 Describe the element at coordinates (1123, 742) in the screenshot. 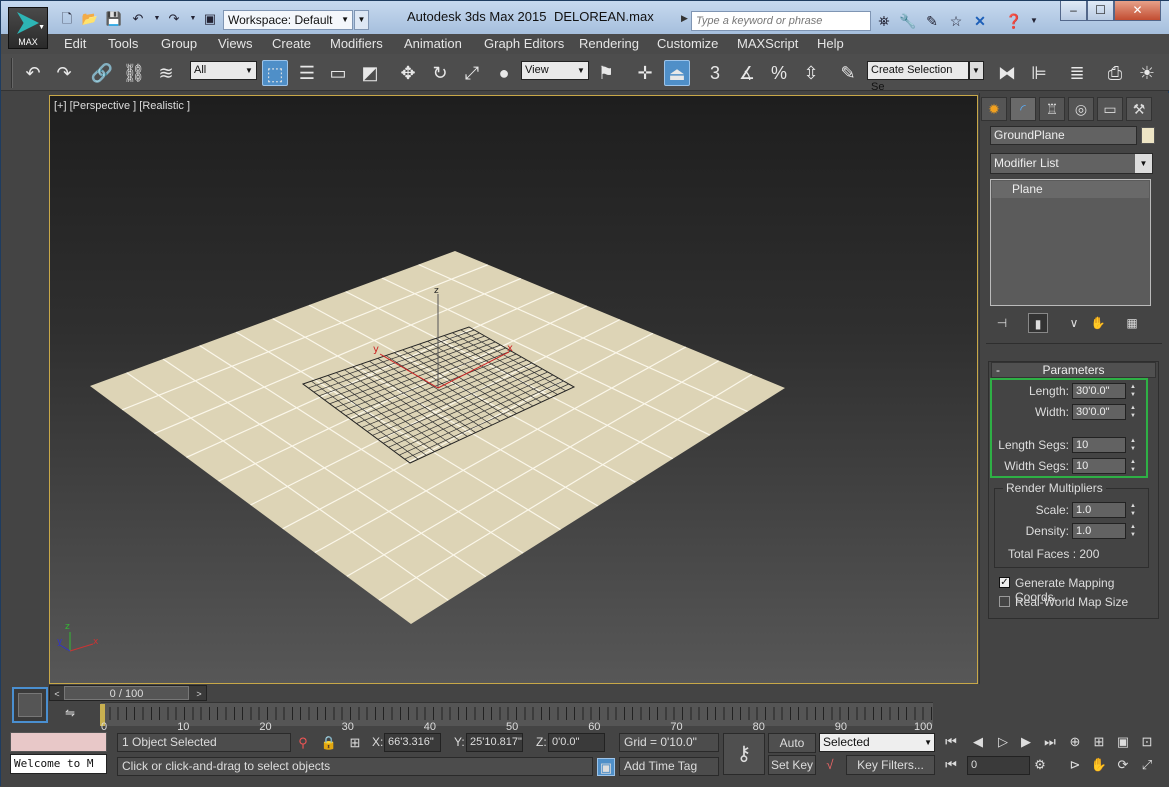

I see `zoom-extents-icon: ▣` at that location.